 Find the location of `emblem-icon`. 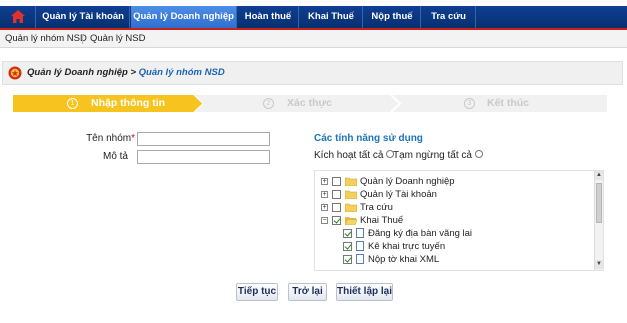

emblem-icon is located at coordinates (15, 73).